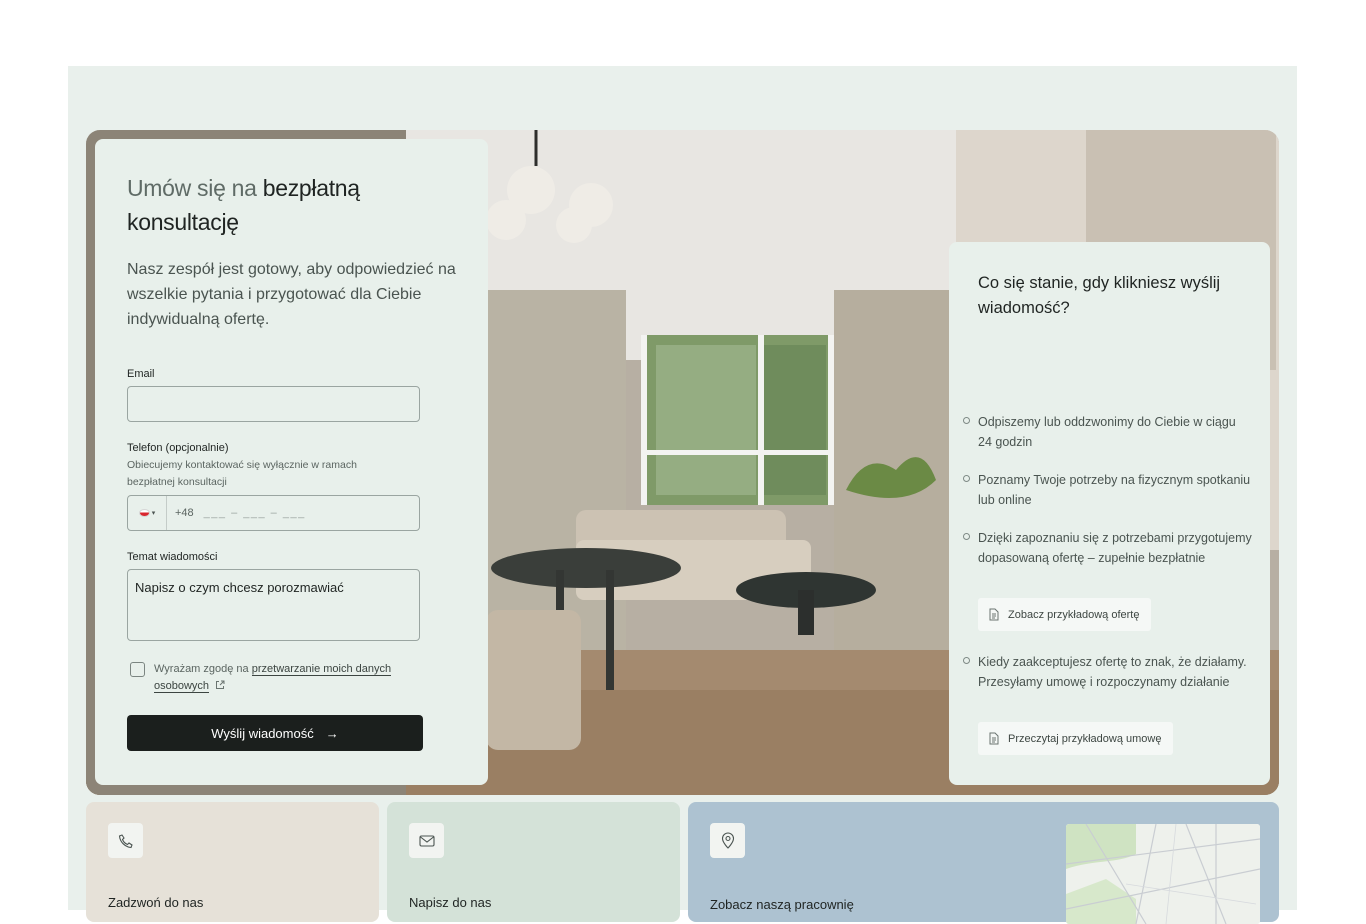  What do you see at coordinates (273, 404) in the screenshot?
I see `email-field` at bounding box center [273, 404].